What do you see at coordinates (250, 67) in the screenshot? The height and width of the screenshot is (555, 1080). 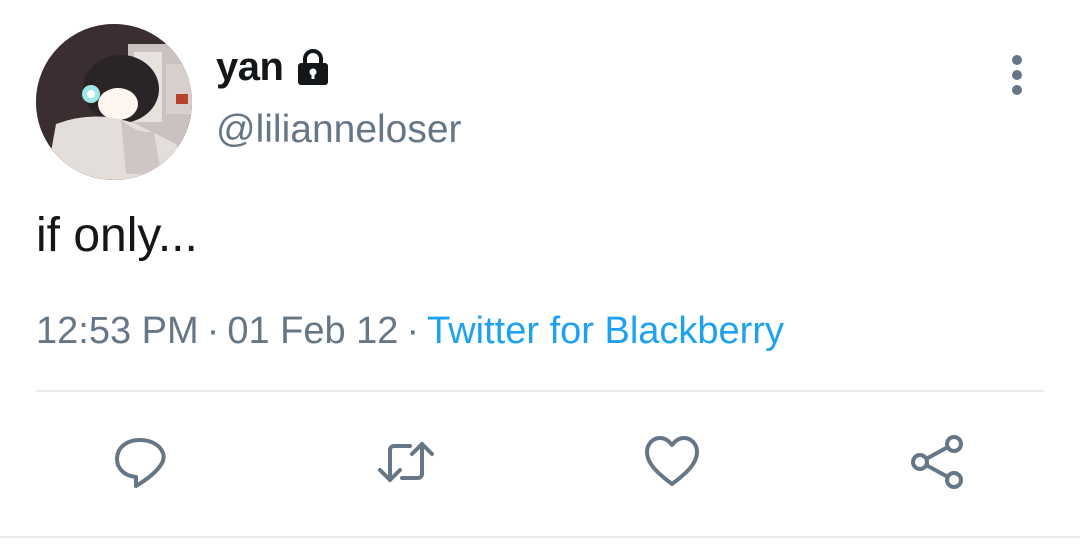 I see `author-display-name: yan` at bounding box center [250, 67].